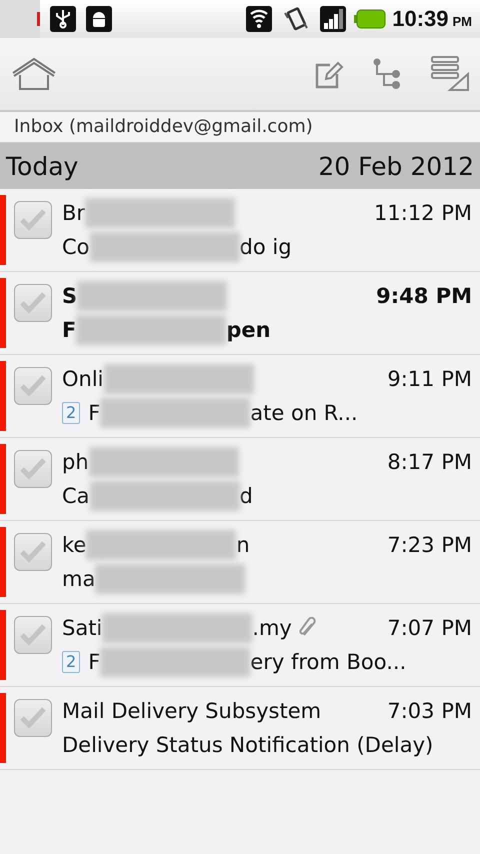  What do you see at coordinates (423, 296) in the screenshot?
I see `message-time: 9:48 PM` at bounding box center [423, 296].